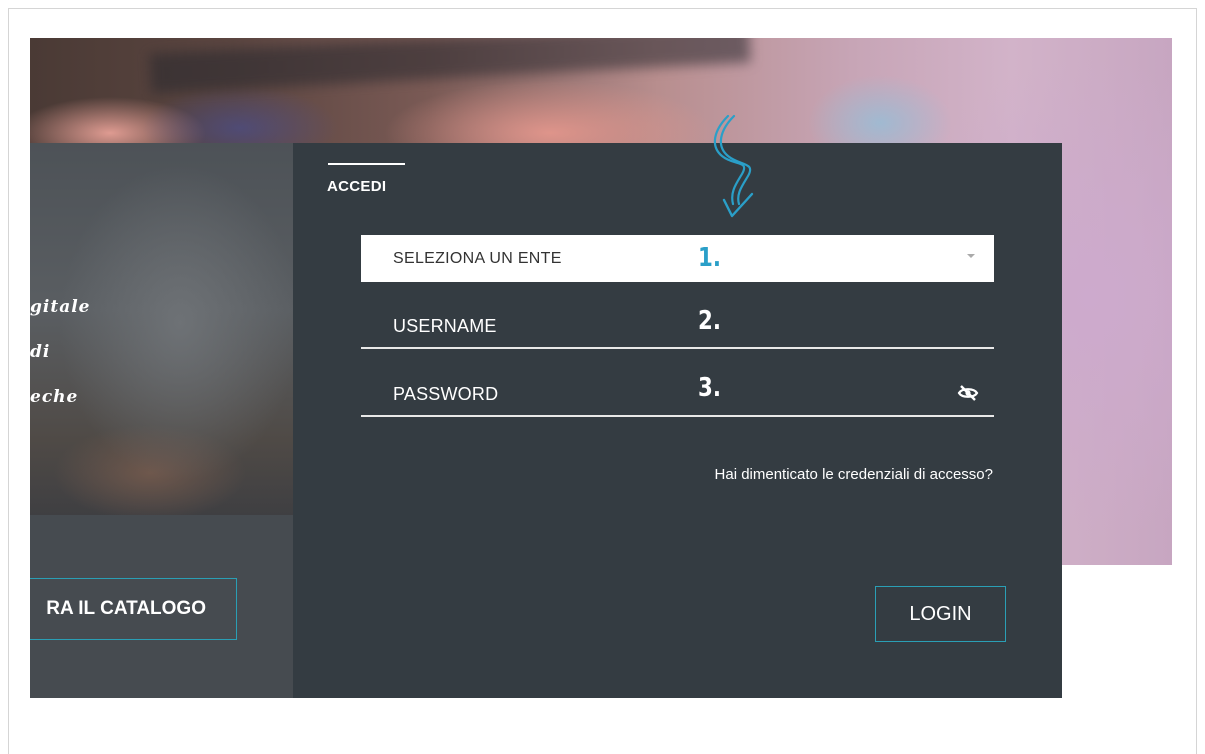 The image size is (1205, 754). I want to click on heading-underline, so click(366, 164).